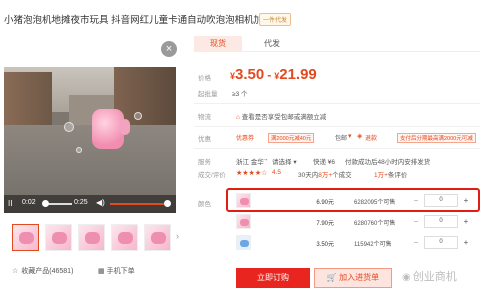 The width and height of the screenshot is (480, 300). What do you see at coordinates (45, 203) in the screenshot?
I see `video-progress-handle` at bounding box center [45, 203].